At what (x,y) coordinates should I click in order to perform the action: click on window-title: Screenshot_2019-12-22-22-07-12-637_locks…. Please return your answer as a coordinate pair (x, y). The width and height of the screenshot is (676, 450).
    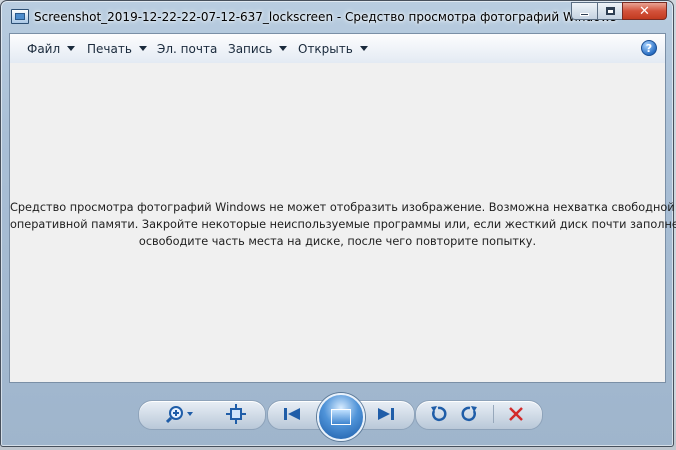
    Looking at the image, I should click on (325, 17).